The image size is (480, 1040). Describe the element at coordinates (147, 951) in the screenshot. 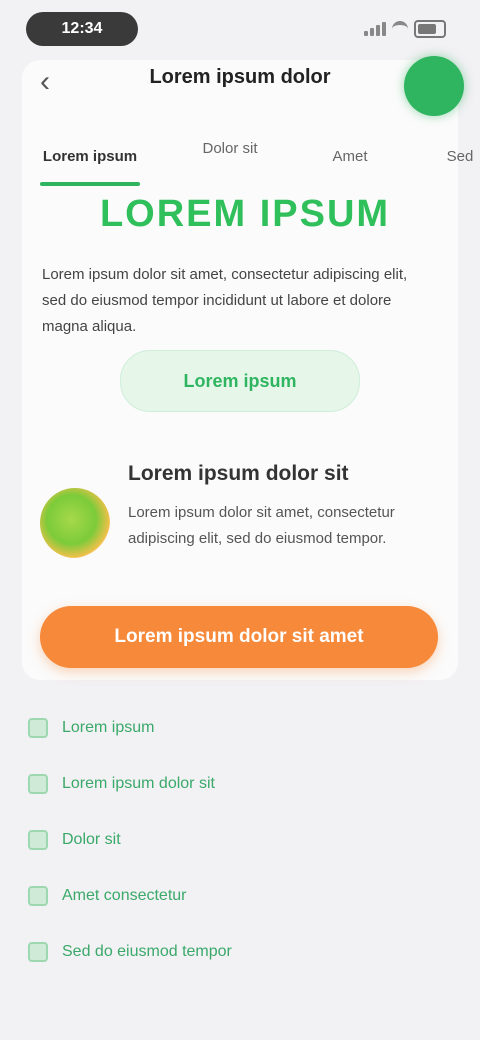

I see `link-label: Sed do eiusmod tempor` at that location.